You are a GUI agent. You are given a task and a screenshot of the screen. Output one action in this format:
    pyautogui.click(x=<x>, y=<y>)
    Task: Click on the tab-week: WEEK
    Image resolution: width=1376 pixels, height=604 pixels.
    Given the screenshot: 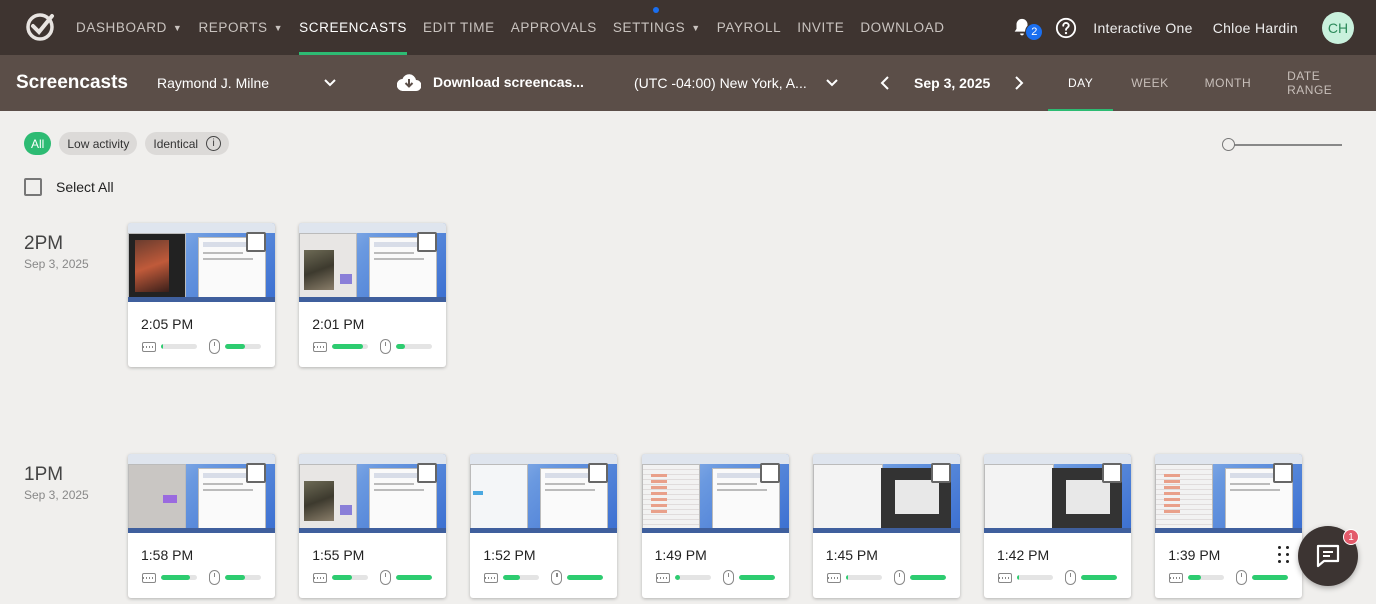 What is the action you would take?
    pyautogui.click(x=1149, y=83)
    